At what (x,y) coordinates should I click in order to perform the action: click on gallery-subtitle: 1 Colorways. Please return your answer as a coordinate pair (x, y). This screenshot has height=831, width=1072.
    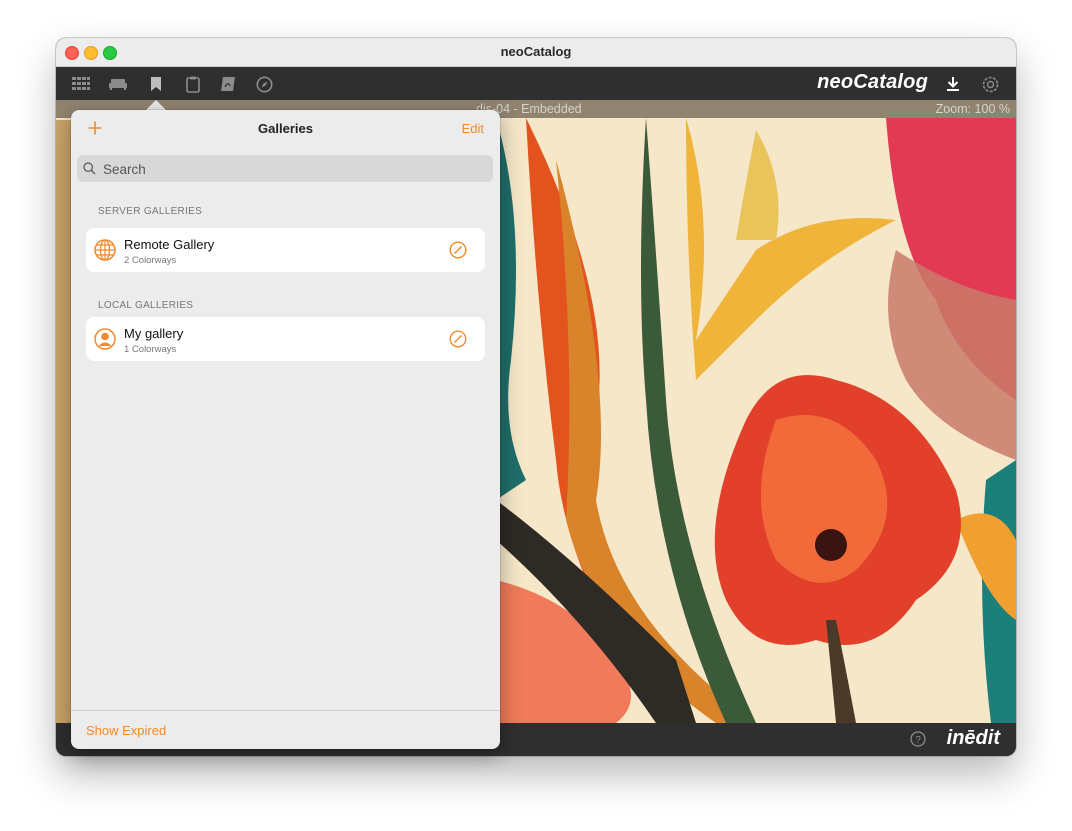
    Looking at the image, I should click on (150, 349).